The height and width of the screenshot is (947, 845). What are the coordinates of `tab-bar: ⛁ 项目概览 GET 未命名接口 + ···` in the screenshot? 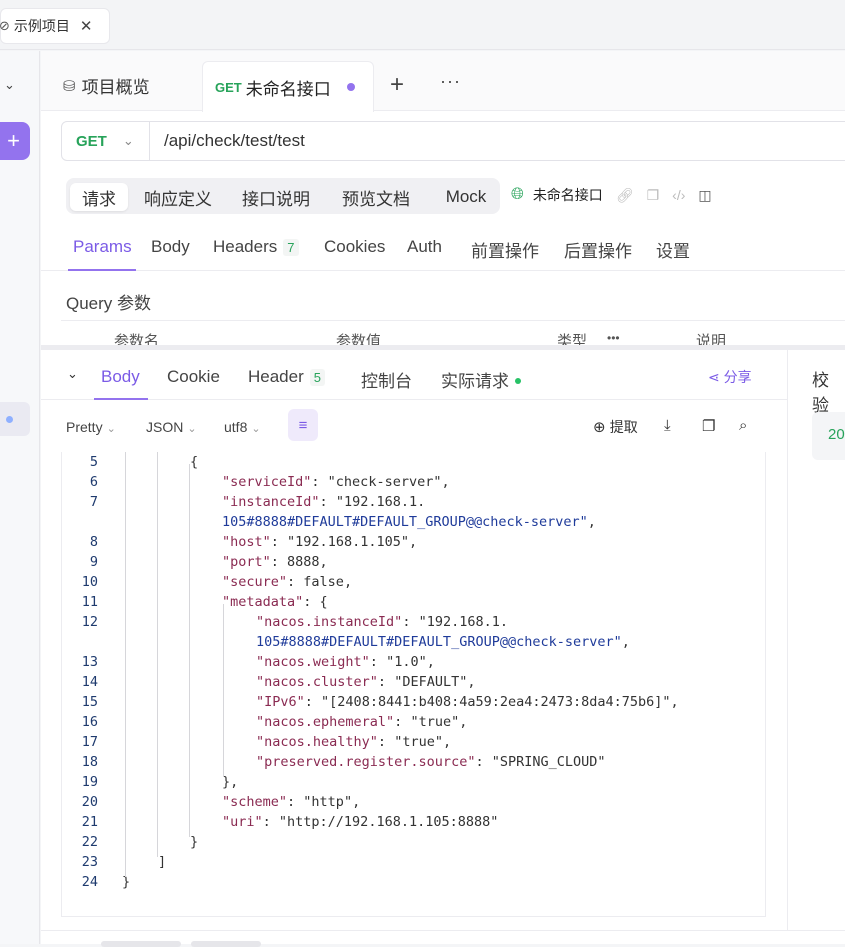 It's located at (443, 81).